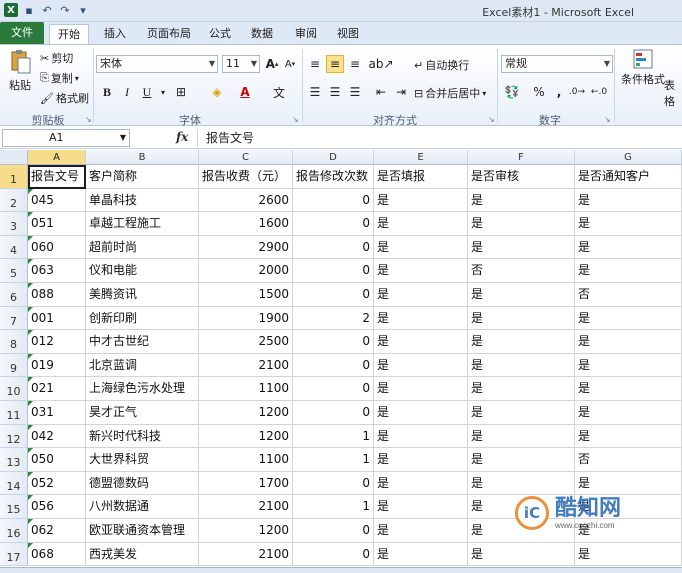 The image size is (682, 573). Describe the element at coordinates (142, 389) in the screenshot. I see `table-cell-col-b: 上海绿色污水处理` at that location.